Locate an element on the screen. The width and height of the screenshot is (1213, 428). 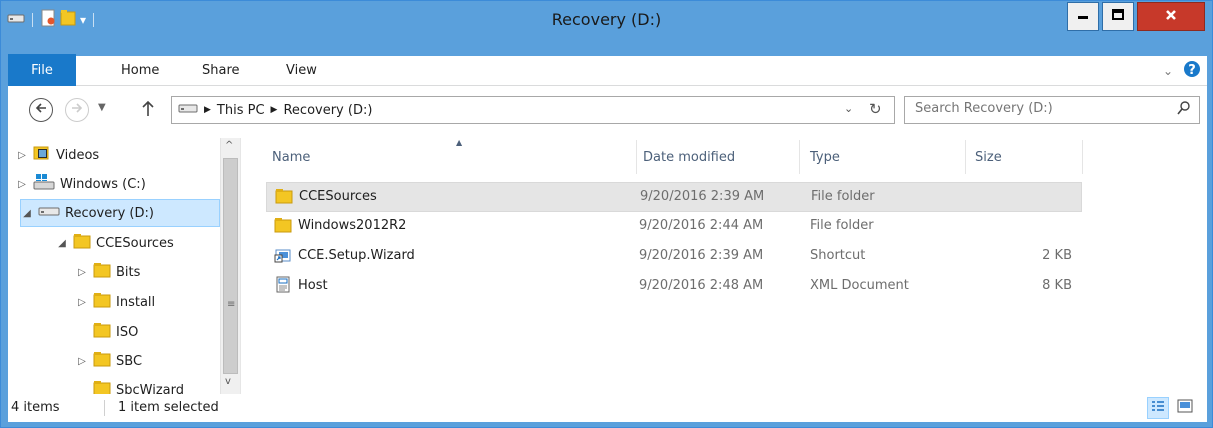
forward-button is located at coordinates (77, 110).